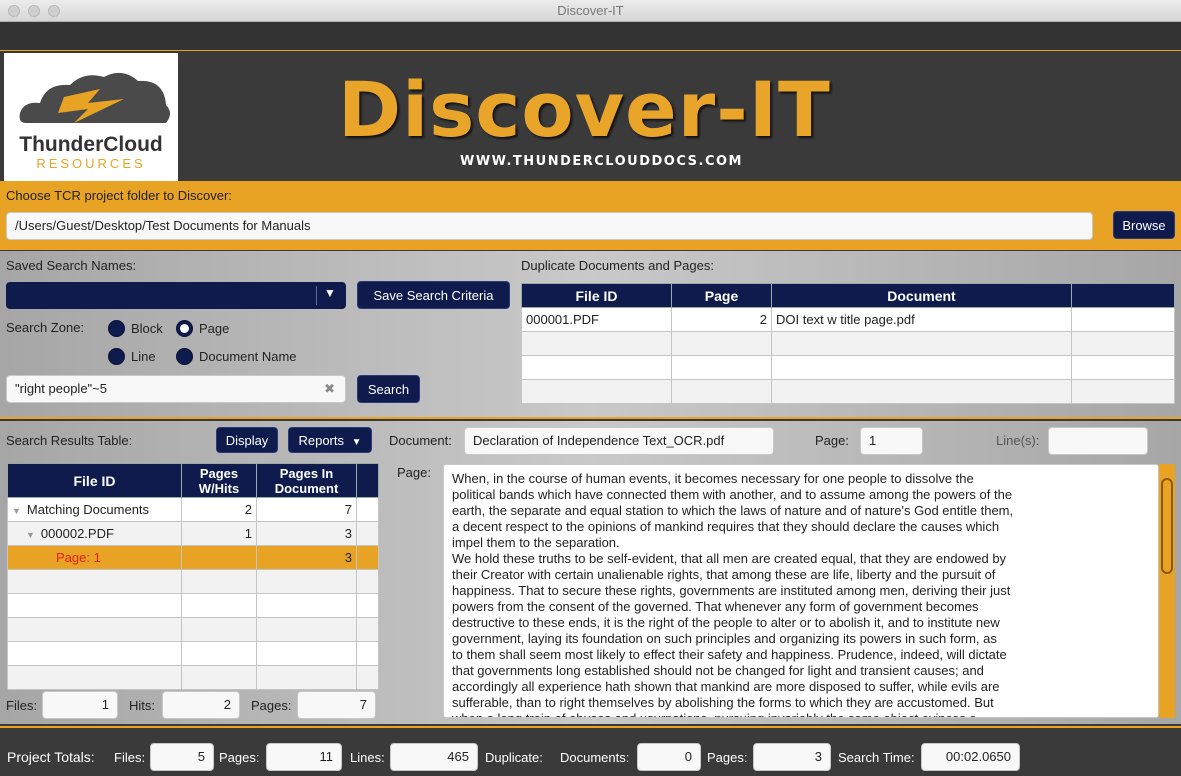  I want to click on hits-count-field: 2, so click(201, 705).